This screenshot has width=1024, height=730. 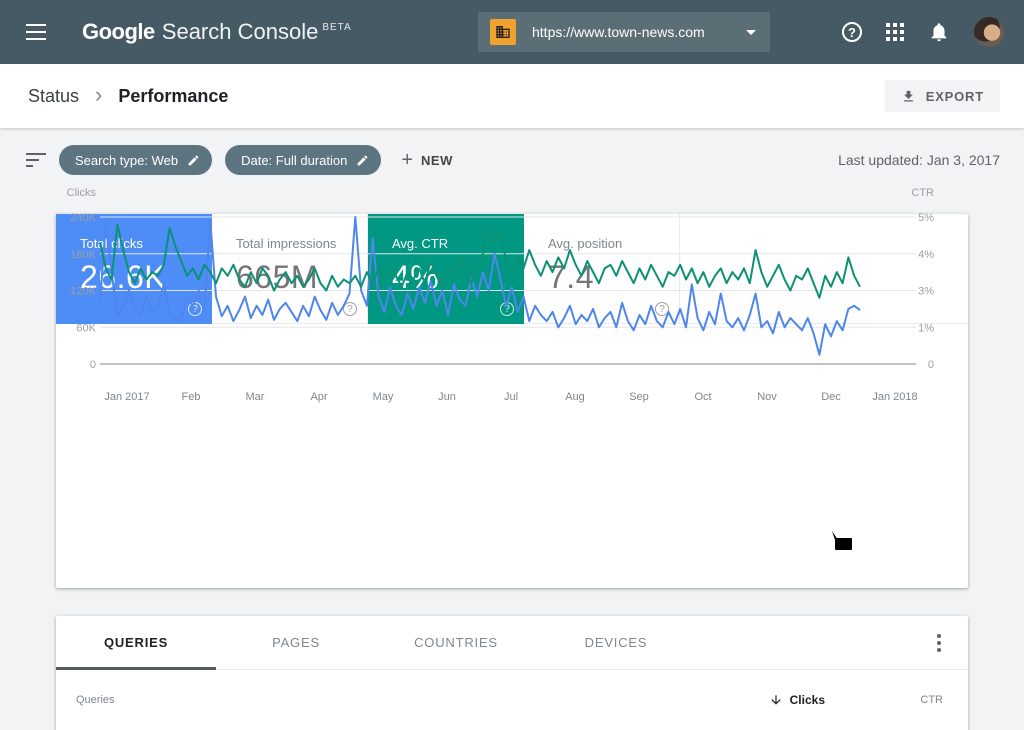 I want to click on svg-text: Feb, so click(x=191, y=397).